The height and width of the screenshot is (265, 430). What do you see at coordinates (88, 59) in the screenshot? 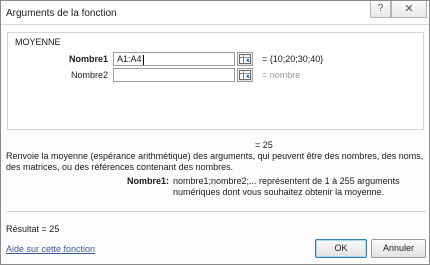
I see `arg1-label: Nombre1` at bounding box center [88, 59].